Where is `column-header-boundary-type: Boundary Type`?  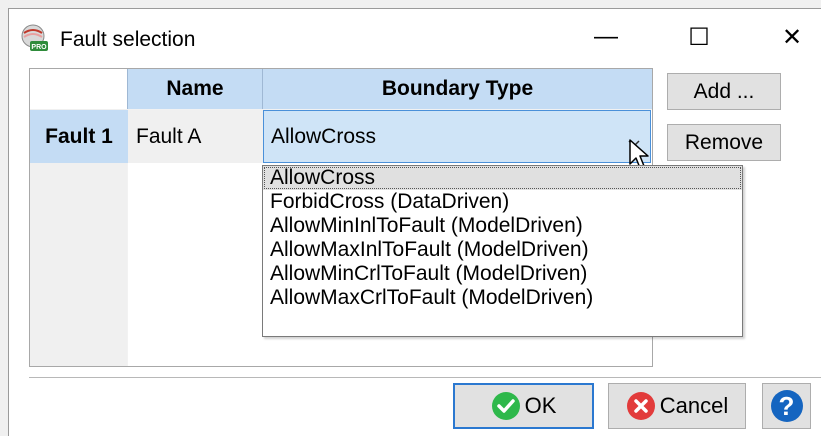
column-header-boundary-type: Boundary Type is located at coordinates (457, 89).